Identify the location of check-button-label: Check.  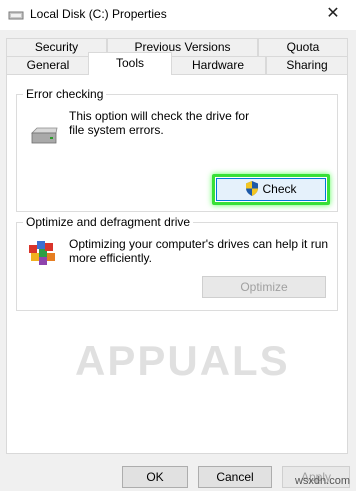
(279, 189).